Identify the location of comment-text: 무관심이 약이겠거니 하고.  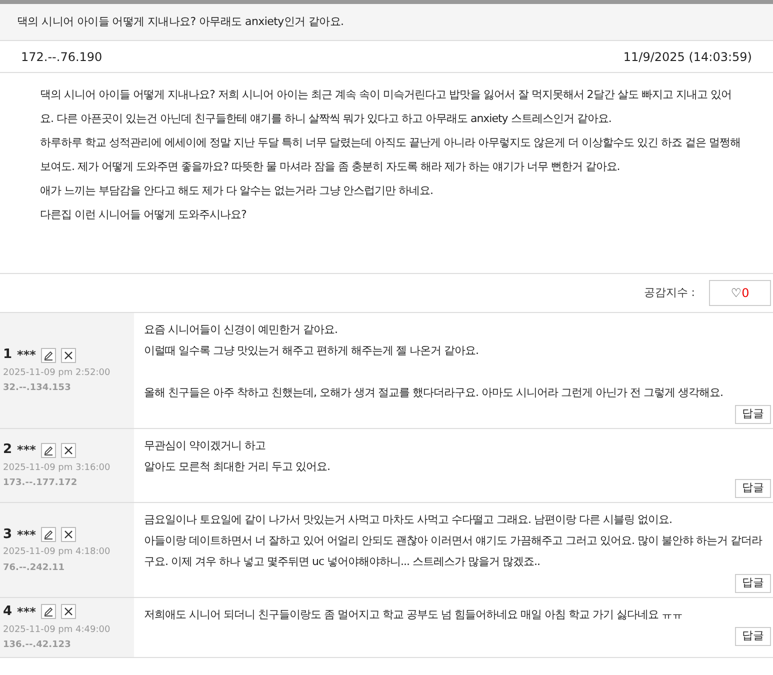
(205, 446).